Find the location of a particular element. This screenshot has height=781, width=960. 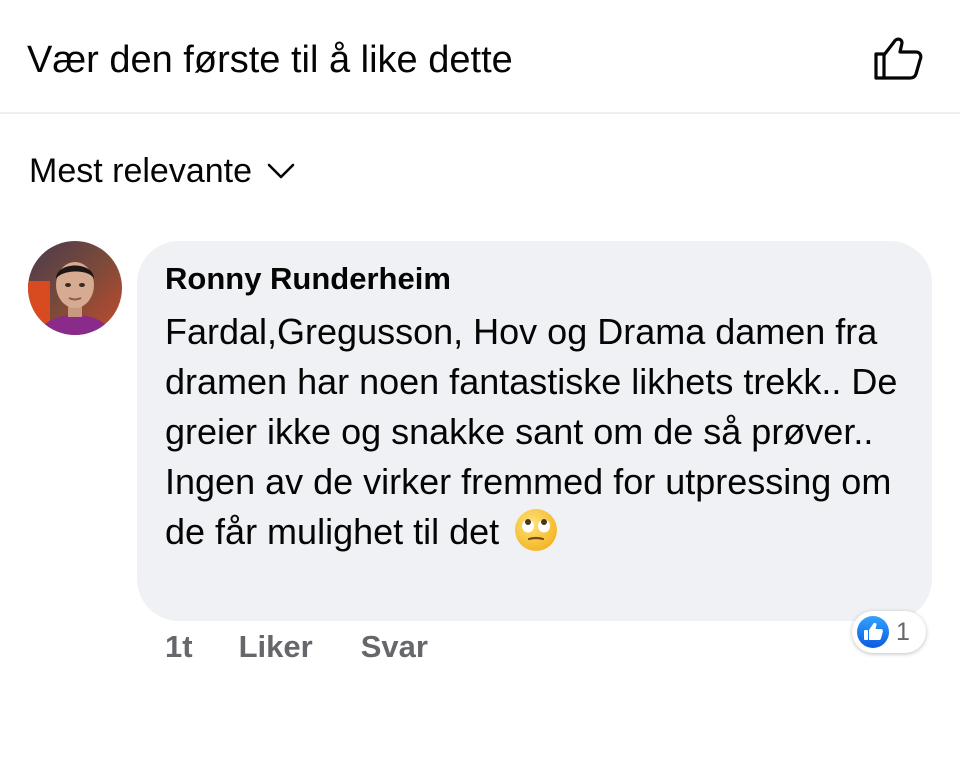

chevron-down-icon is located at coordinates (281, 171).